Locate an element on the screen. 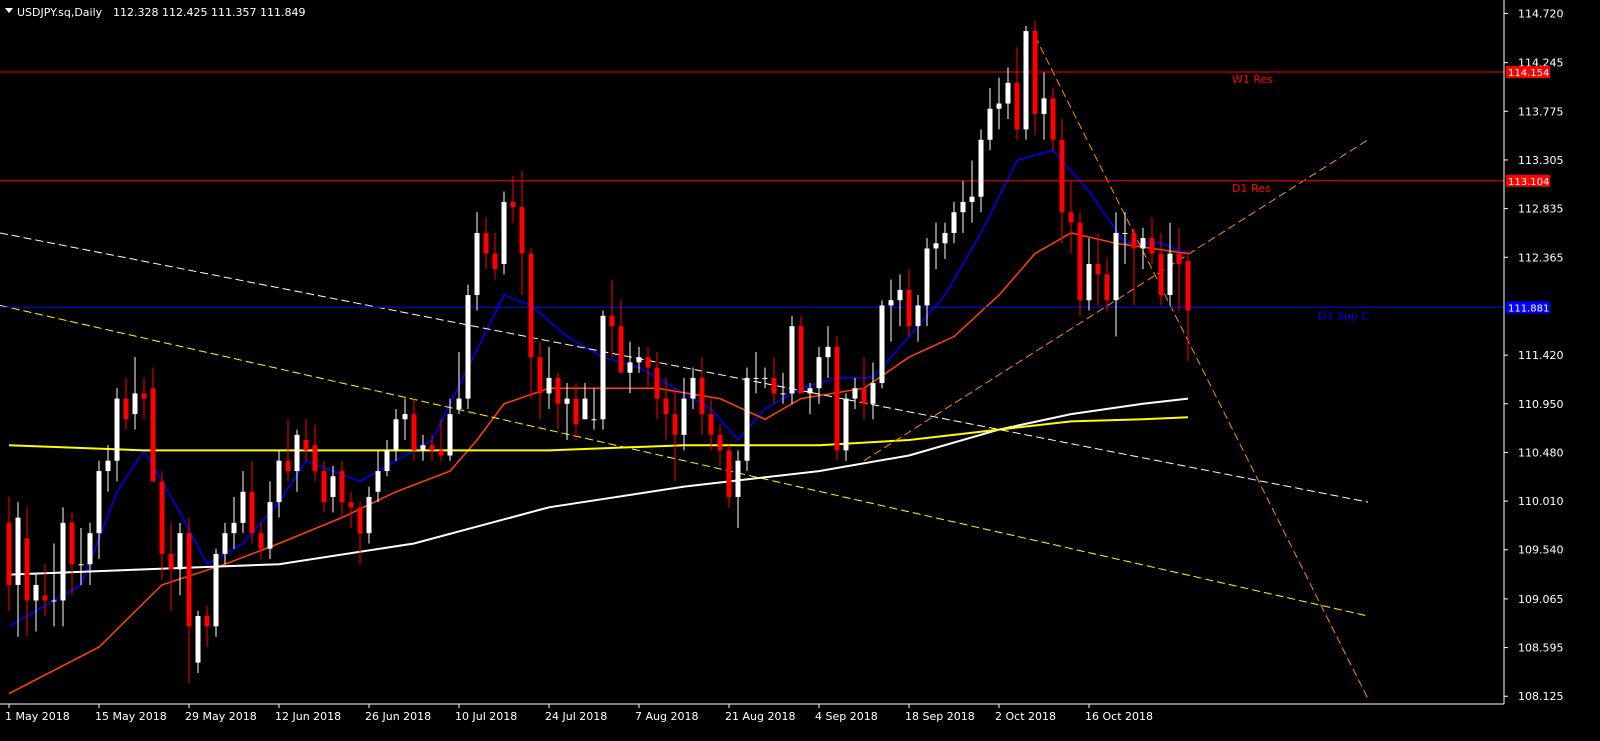 The height and width of the screenshot is (741, 1600). price-tag-label: 114.154 is located at coordinates (1528, 73).